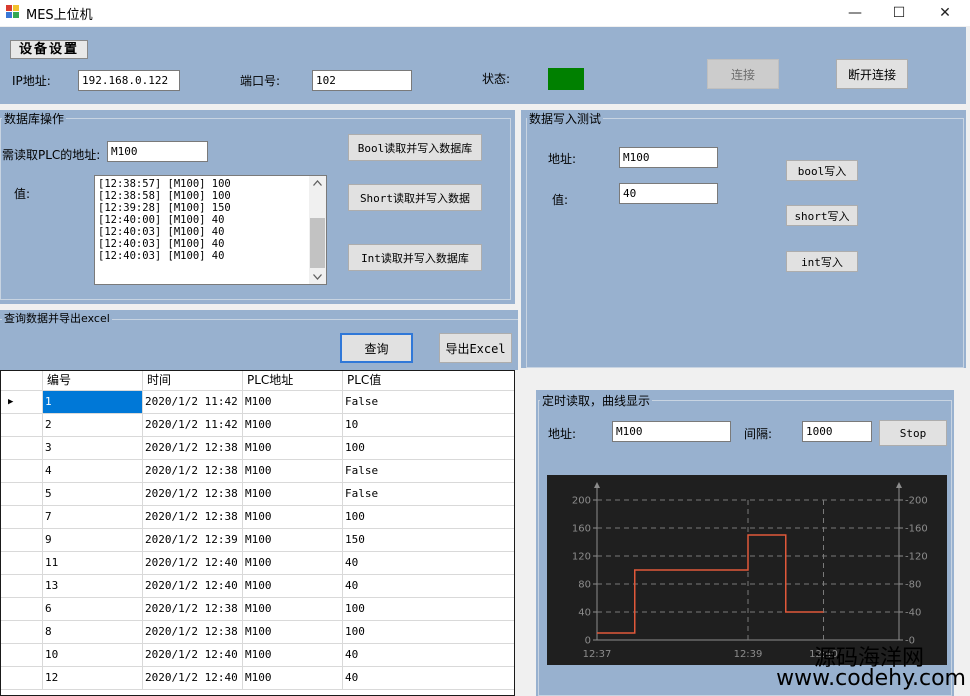 This screenshot has height=696, width=970. Describe the element at coordinates (428, 540) in the screenshot. I see `grid-cell: 150` at that location.